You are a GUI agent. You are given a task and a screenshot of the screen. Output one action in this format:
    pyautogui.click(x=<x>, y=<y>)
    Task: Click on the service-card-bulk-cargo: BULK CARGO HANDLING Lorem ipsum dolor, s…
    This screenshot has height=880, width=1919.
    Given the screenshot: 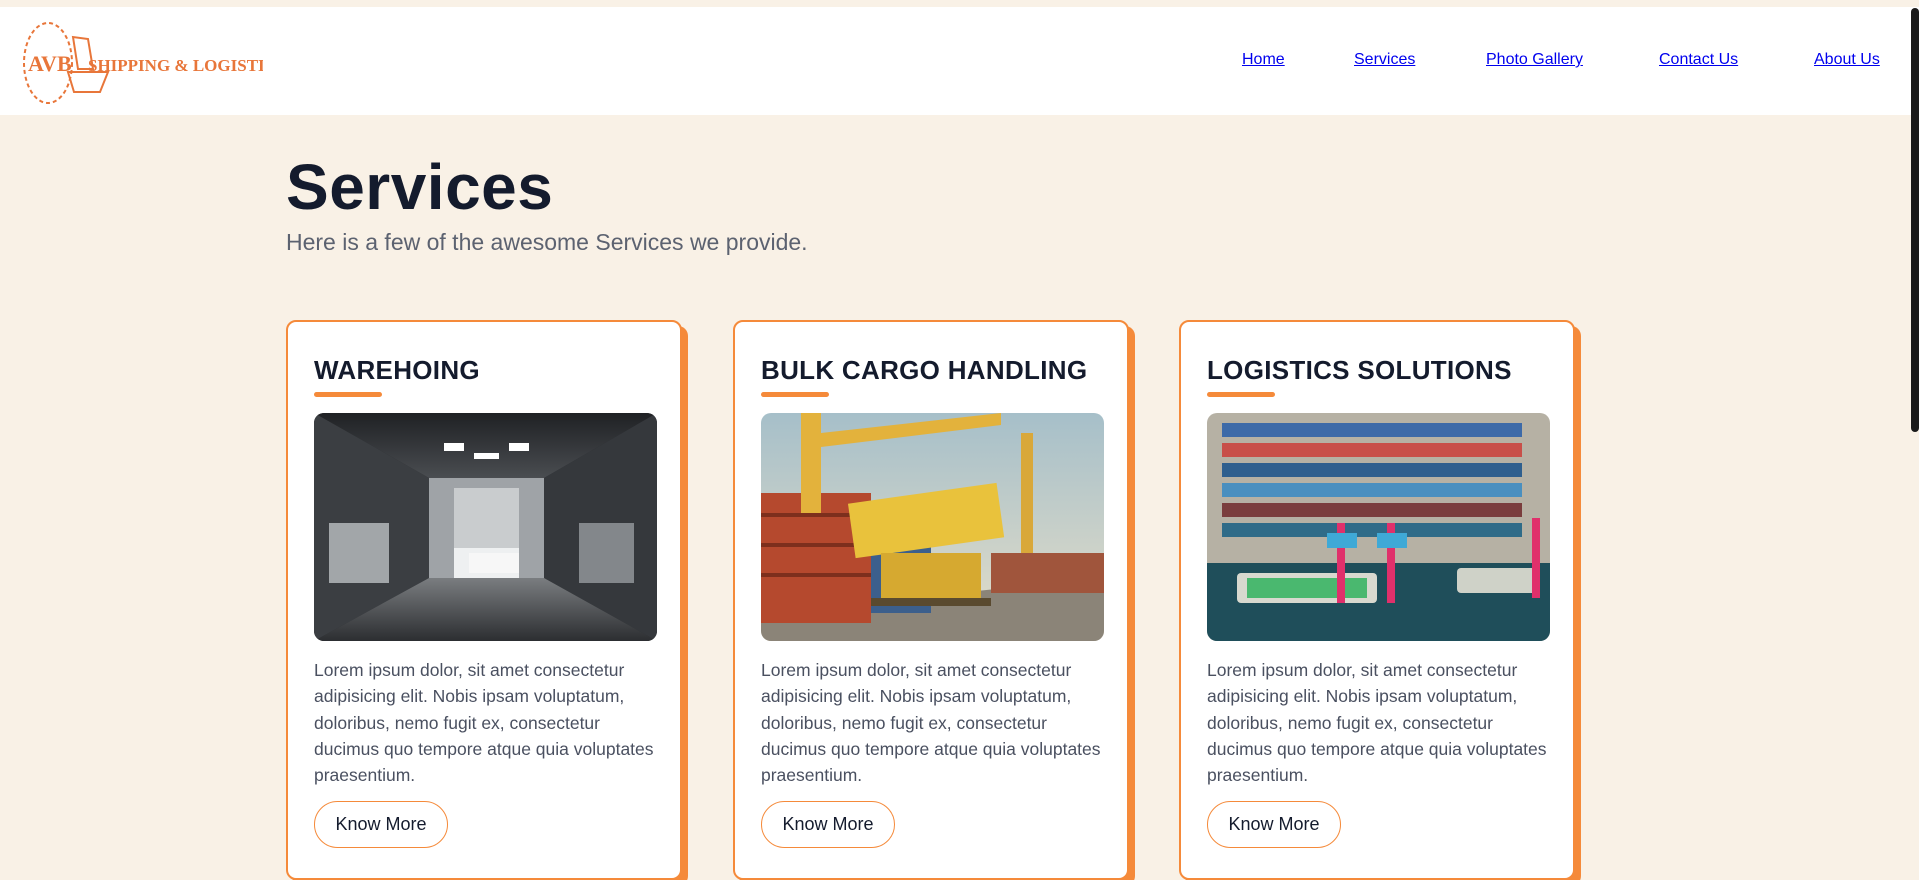 What is the action you would take?
    pyautogui.click(x=931, y=600)
    